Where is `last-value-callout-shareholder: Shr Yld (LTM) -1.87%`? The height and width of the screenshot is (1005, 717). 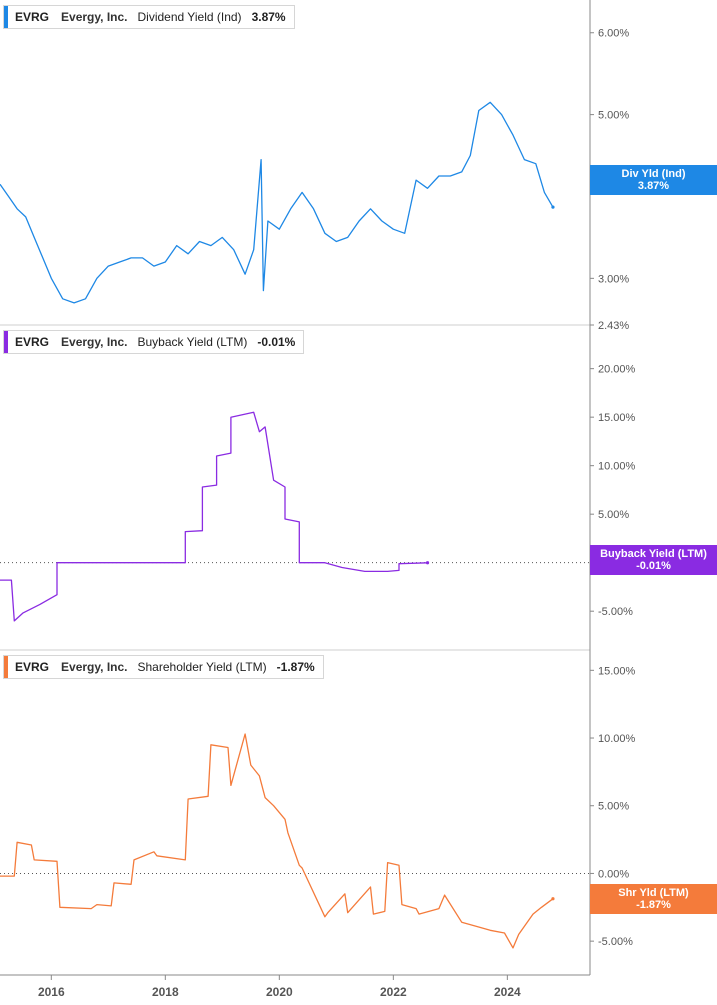 last-value-callout-shareholder: Shr Yld (LTM) -1.87% is located at coordinates (653, 899).